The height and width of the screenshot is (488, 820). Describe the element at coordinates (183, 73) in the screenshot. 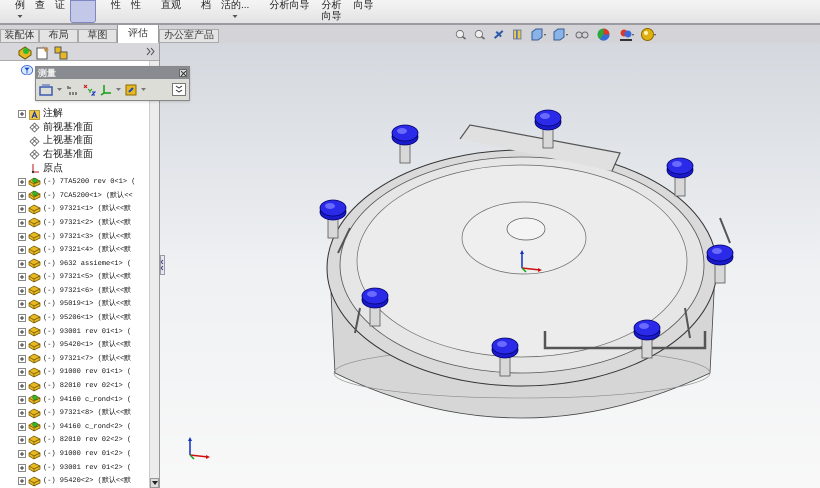

I see `close-button` at that location.